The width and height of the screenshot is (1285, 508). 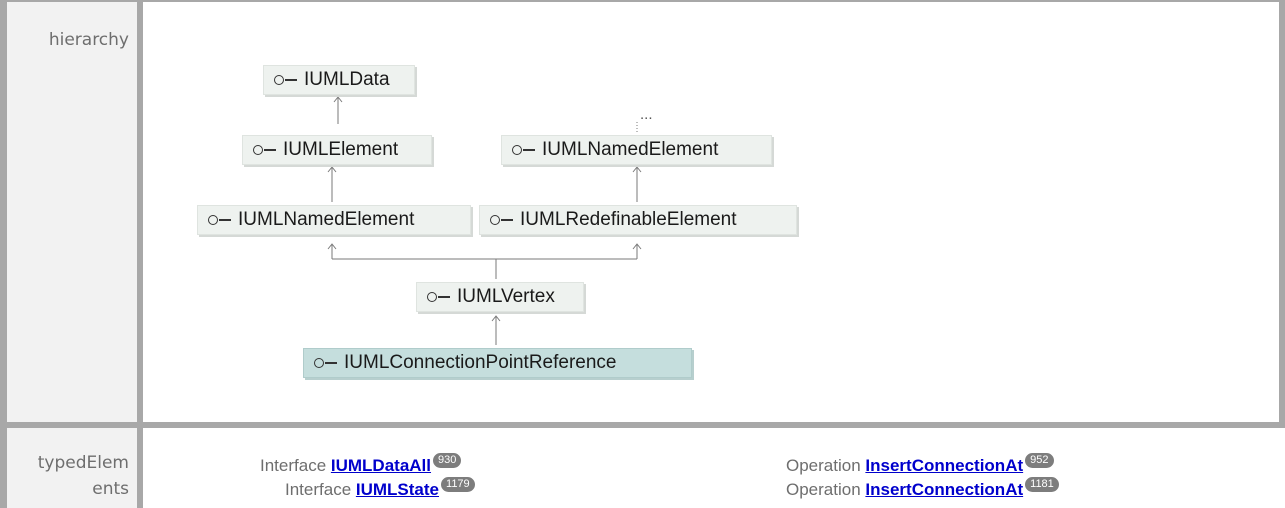 I want to click on typed-element-row: Interface IUMLDataAll 930, so click(x=361, y=464).